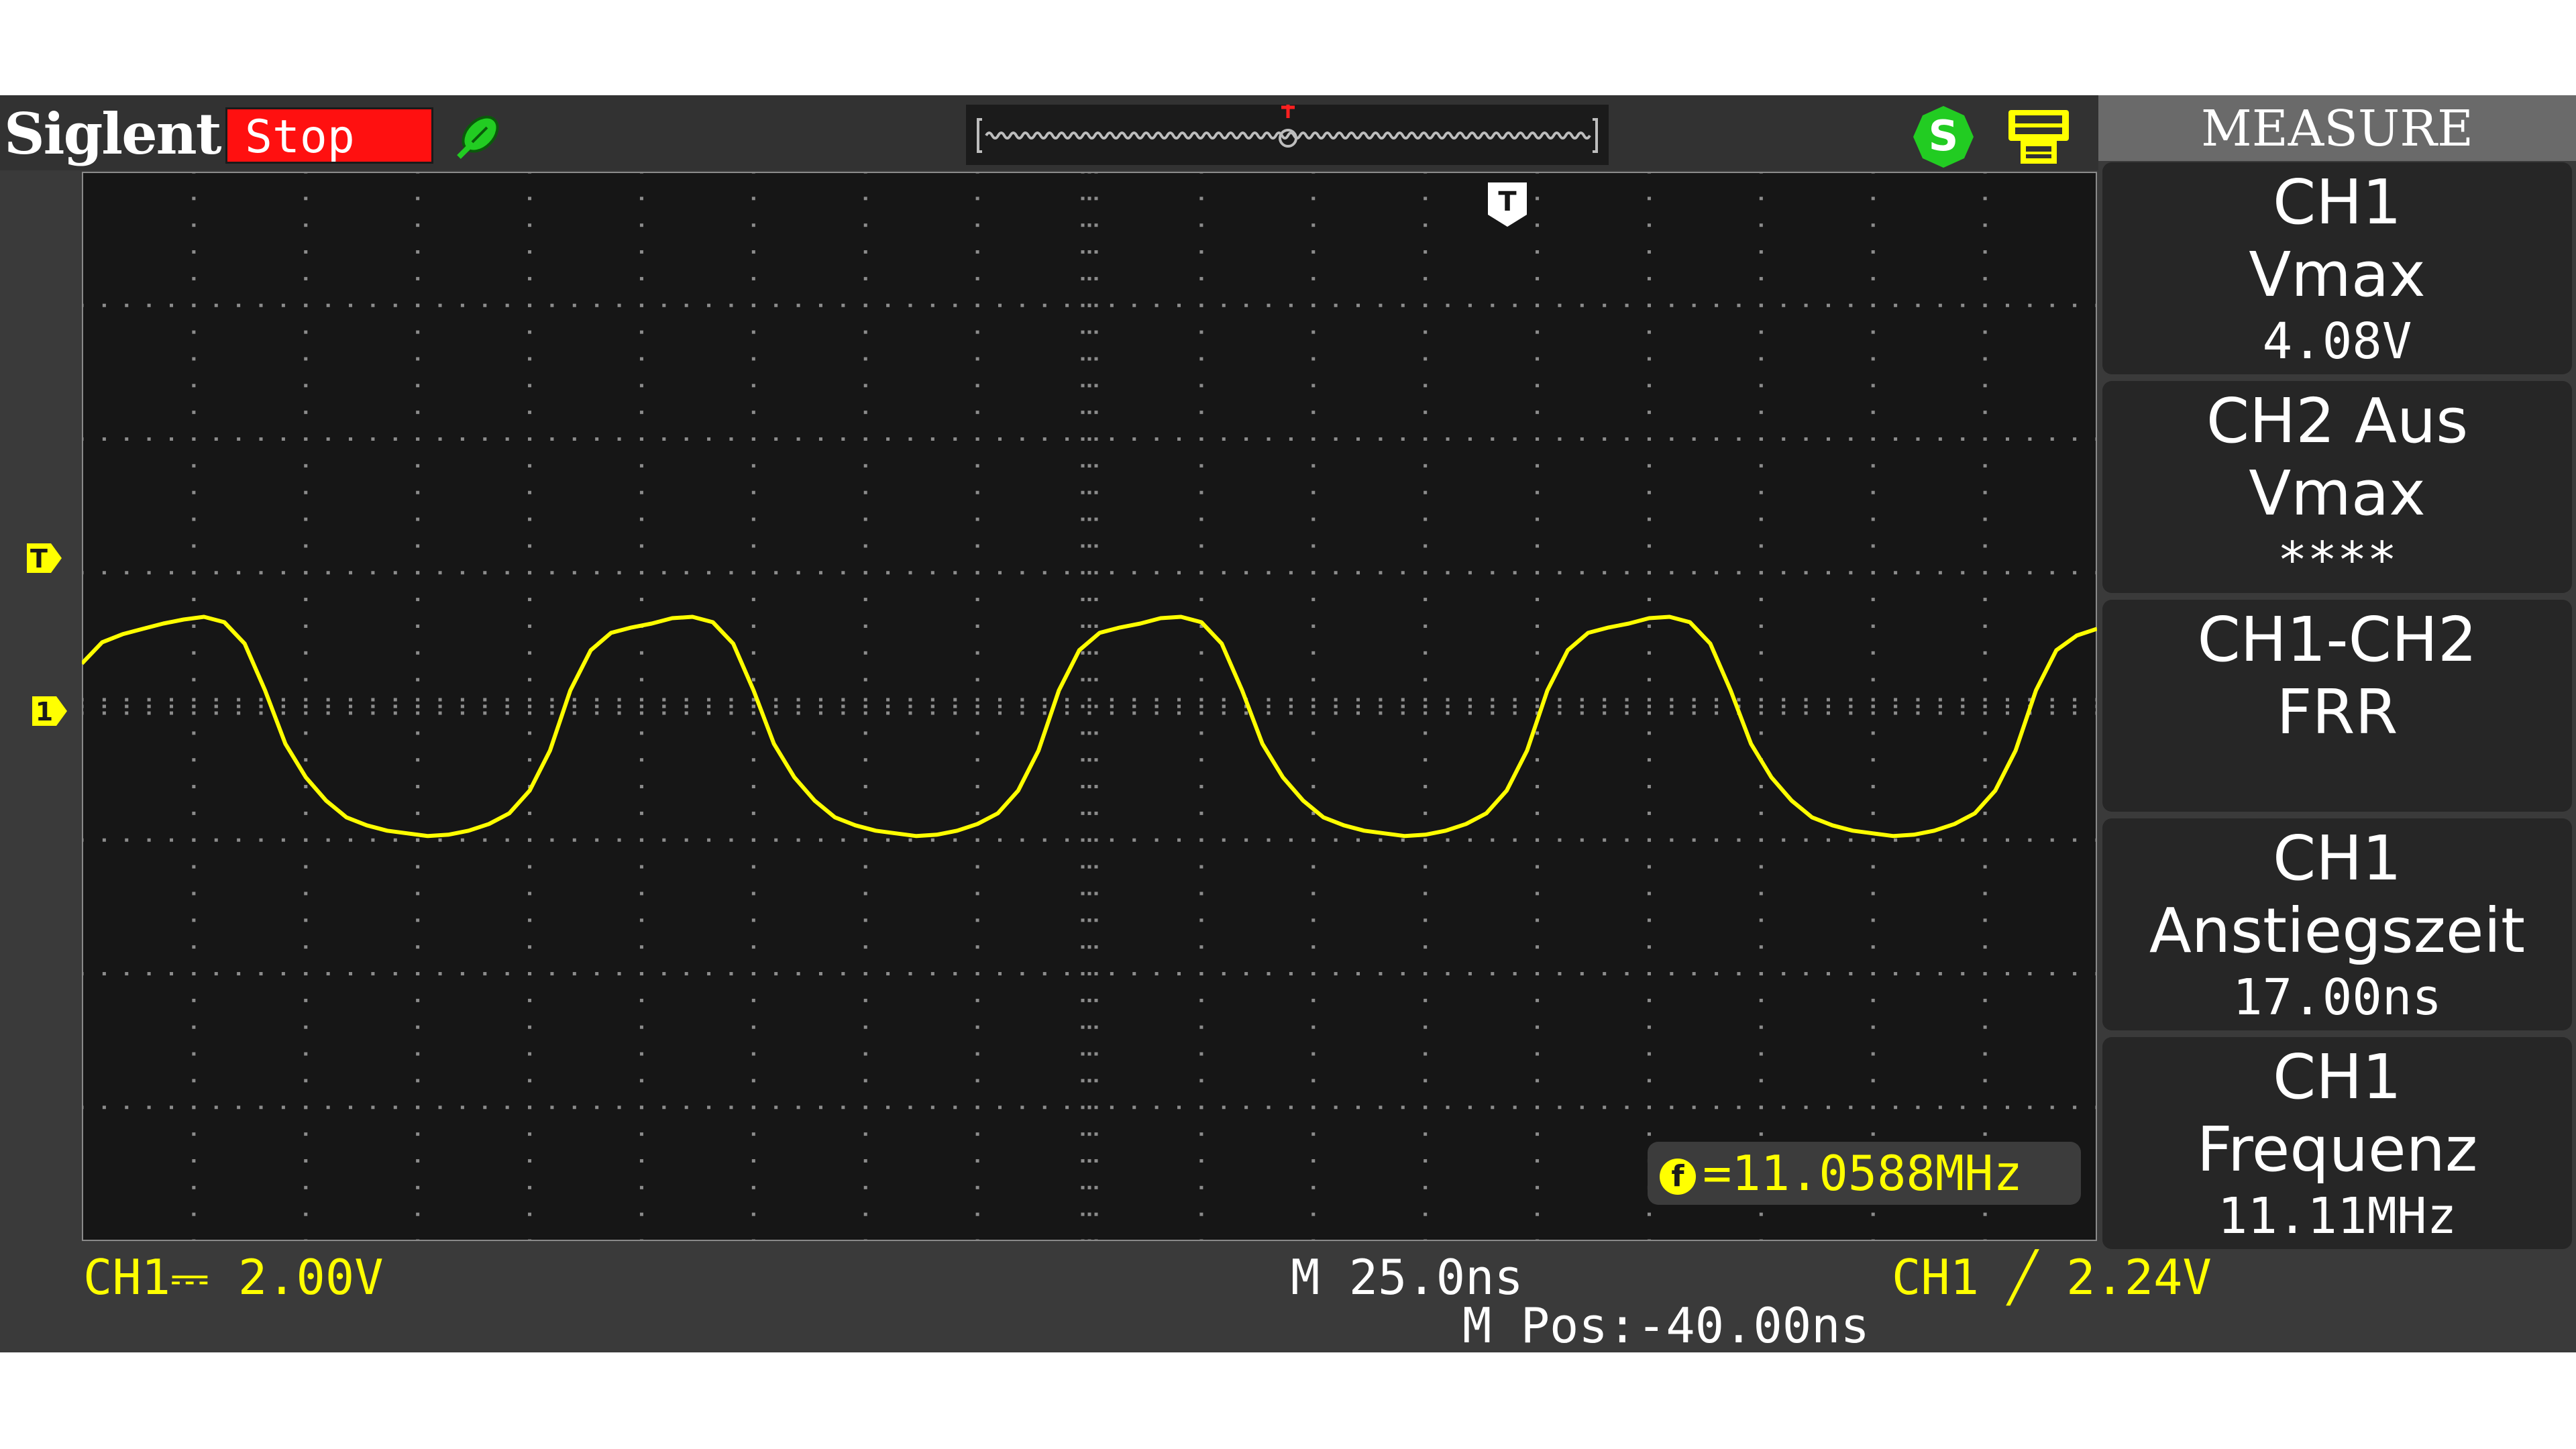 This screenshot has height=1449, width=2576. What do you see at coordinates (2337, 706) in the screenshot?
I see `measure-item-ch1-ch2-frr: CH1-CH2 FRR` at bounding box center [2337, 706].